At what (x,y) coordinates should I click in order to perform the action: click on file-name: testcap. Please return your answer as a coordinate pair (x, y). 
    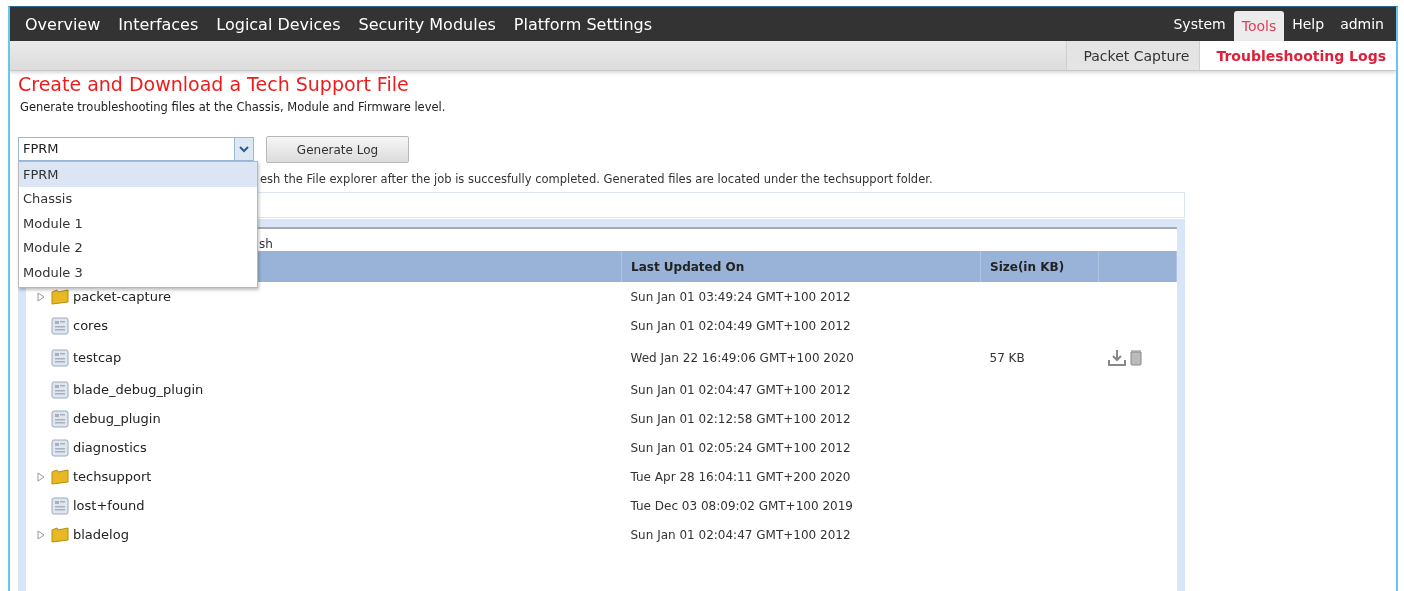
    Looking at the image, I should click on (97, 357).